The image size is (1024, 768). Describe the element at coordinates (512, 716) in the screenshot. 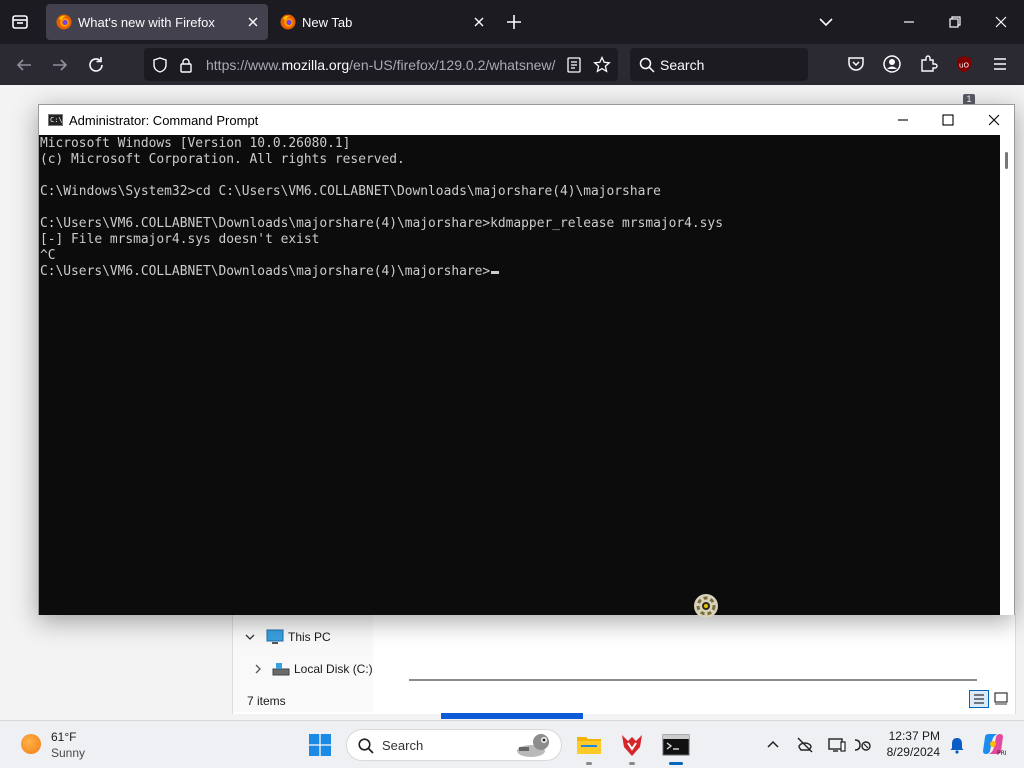

I see `window-accent-strip` at that location.